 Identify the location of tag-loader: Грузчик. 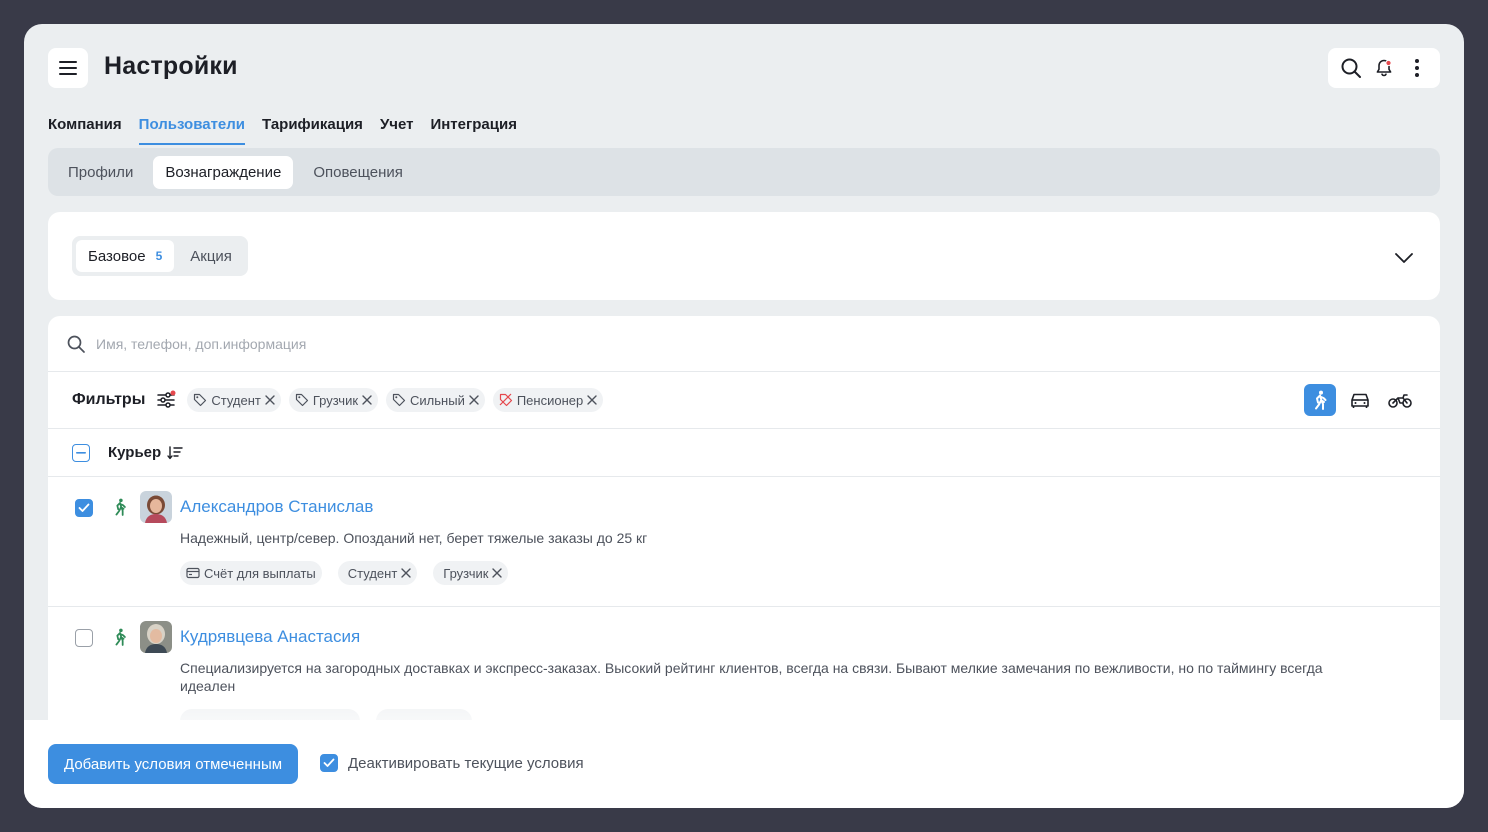
(471, 573).